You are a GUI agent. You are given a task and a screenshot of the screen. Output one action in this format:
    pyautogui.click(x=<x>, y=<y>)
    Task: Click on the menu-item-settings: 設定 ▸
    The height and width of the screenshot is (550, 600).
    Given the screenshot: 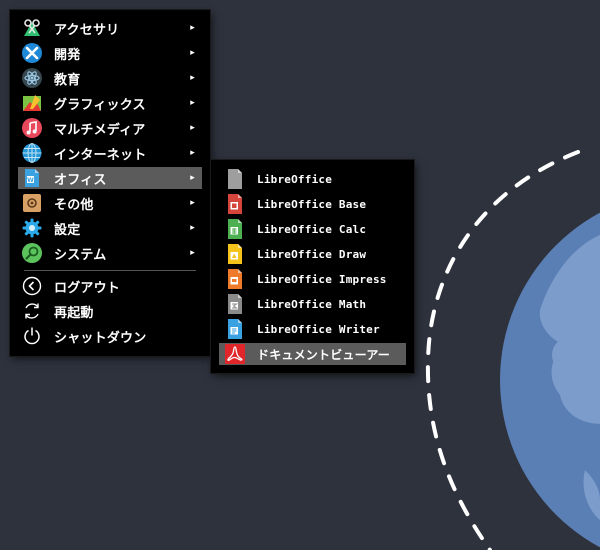 What is the action you would take?
    pyautogui.click(x=110, y=228)
    